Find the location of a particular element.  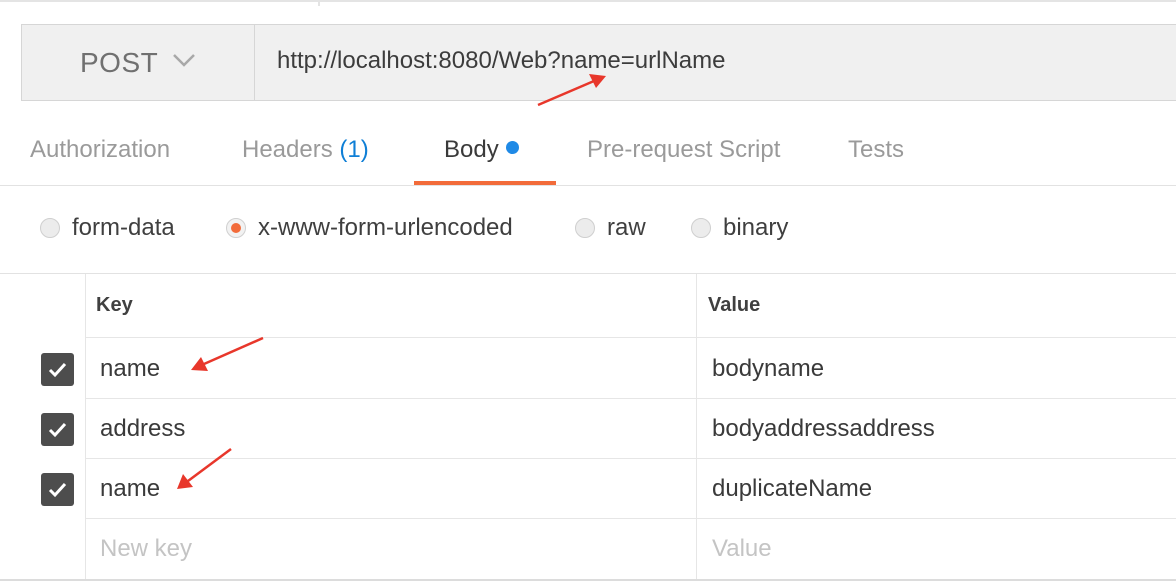

tab-tests: Tests is located at coordinates (876, 150).